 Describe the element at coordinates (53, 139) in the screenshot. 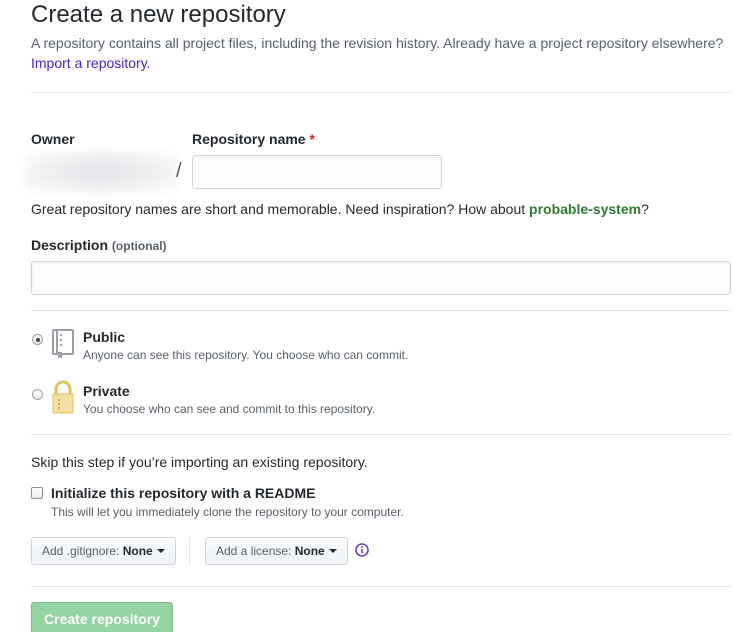

I see `owner-label: Owner` at that location.